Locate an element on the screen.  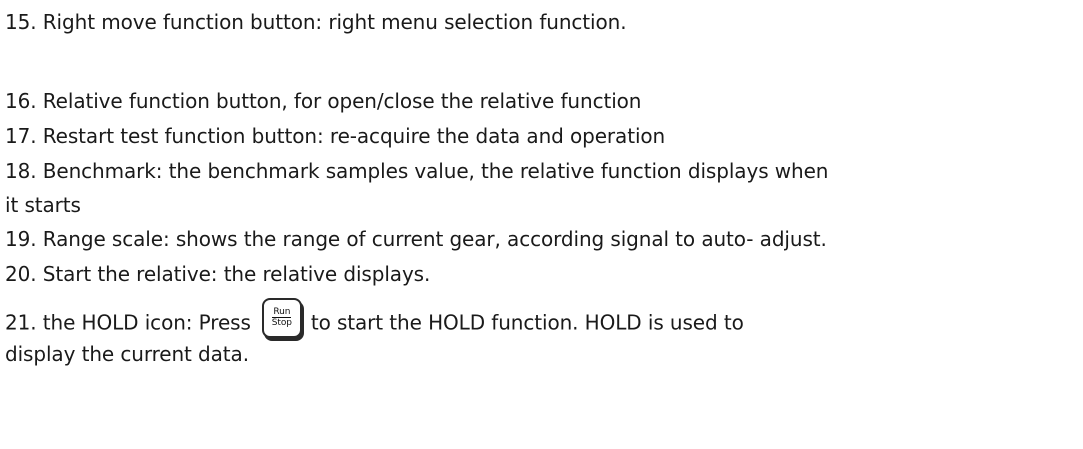
item-21-prefix: 21. the HOLD icon: Press is located at coordinates (128, 322).